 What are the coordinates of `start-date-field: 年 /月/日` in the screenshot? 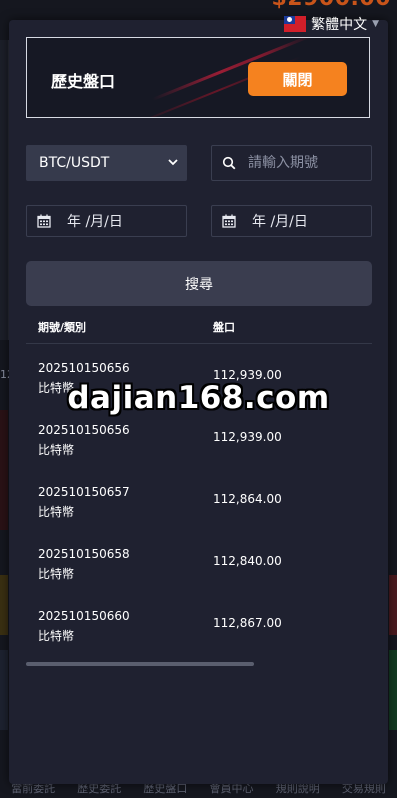 It's located at (106, 221).